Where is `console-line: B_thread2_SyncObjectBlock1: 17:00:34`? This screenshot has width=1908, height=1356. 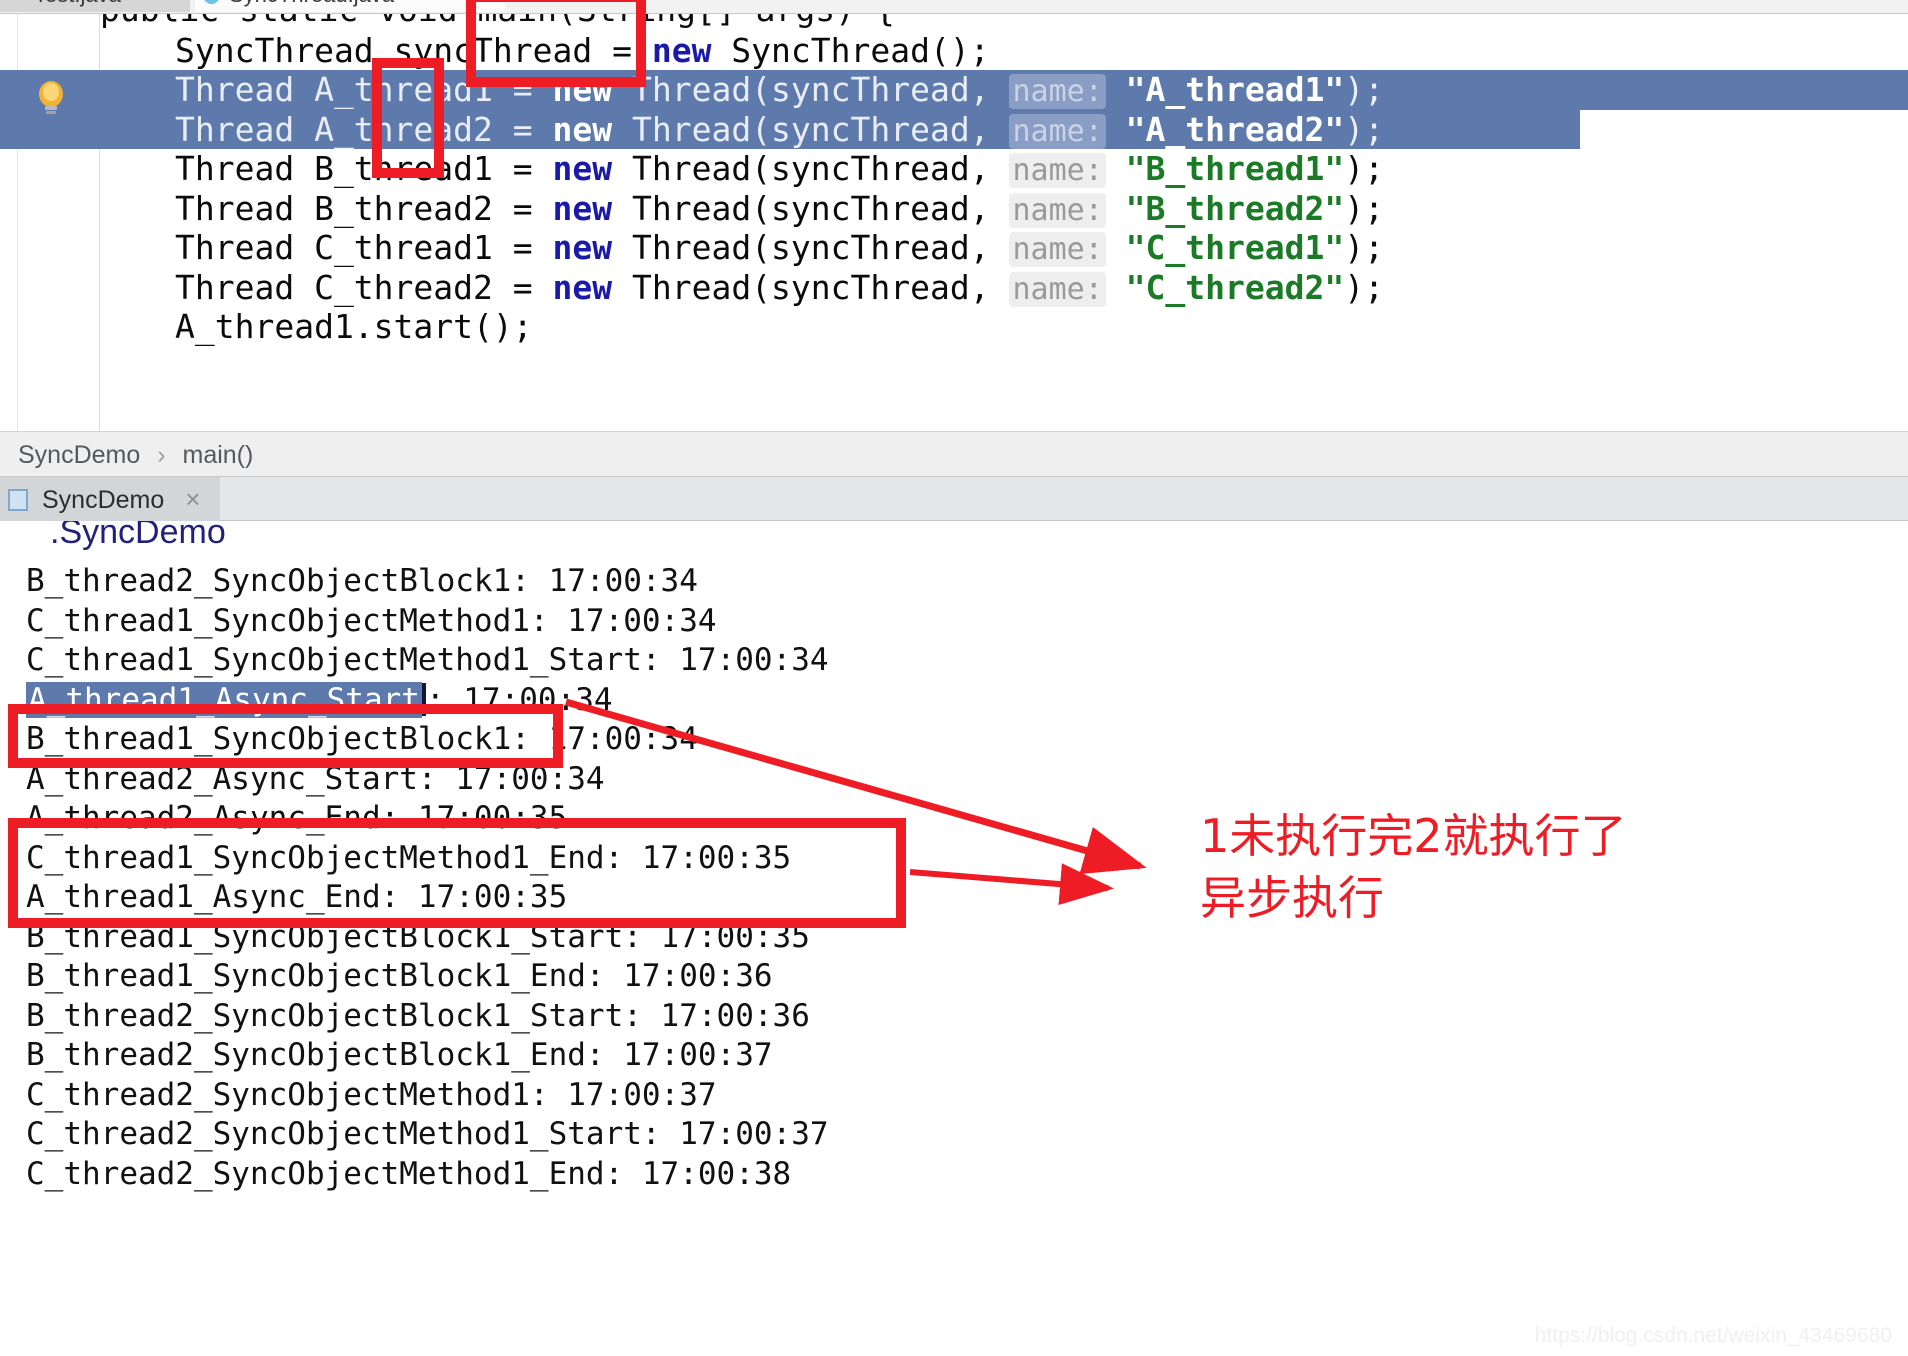 console-line: B_thread2_SyncObjectBlock1: 17:00:34 is located at coordinates (362, 581).